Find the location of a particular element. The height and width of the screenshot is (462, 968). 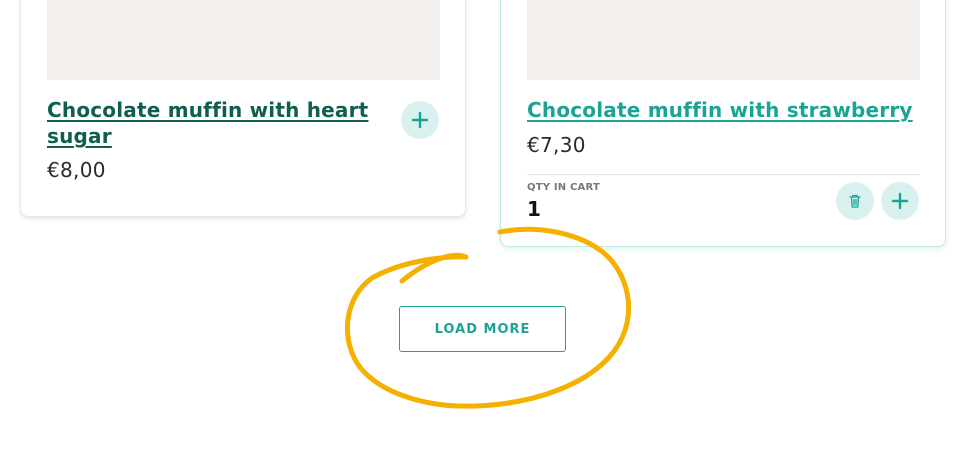

qty-in-cart-value: 1 is located at coordinates (534, 209).